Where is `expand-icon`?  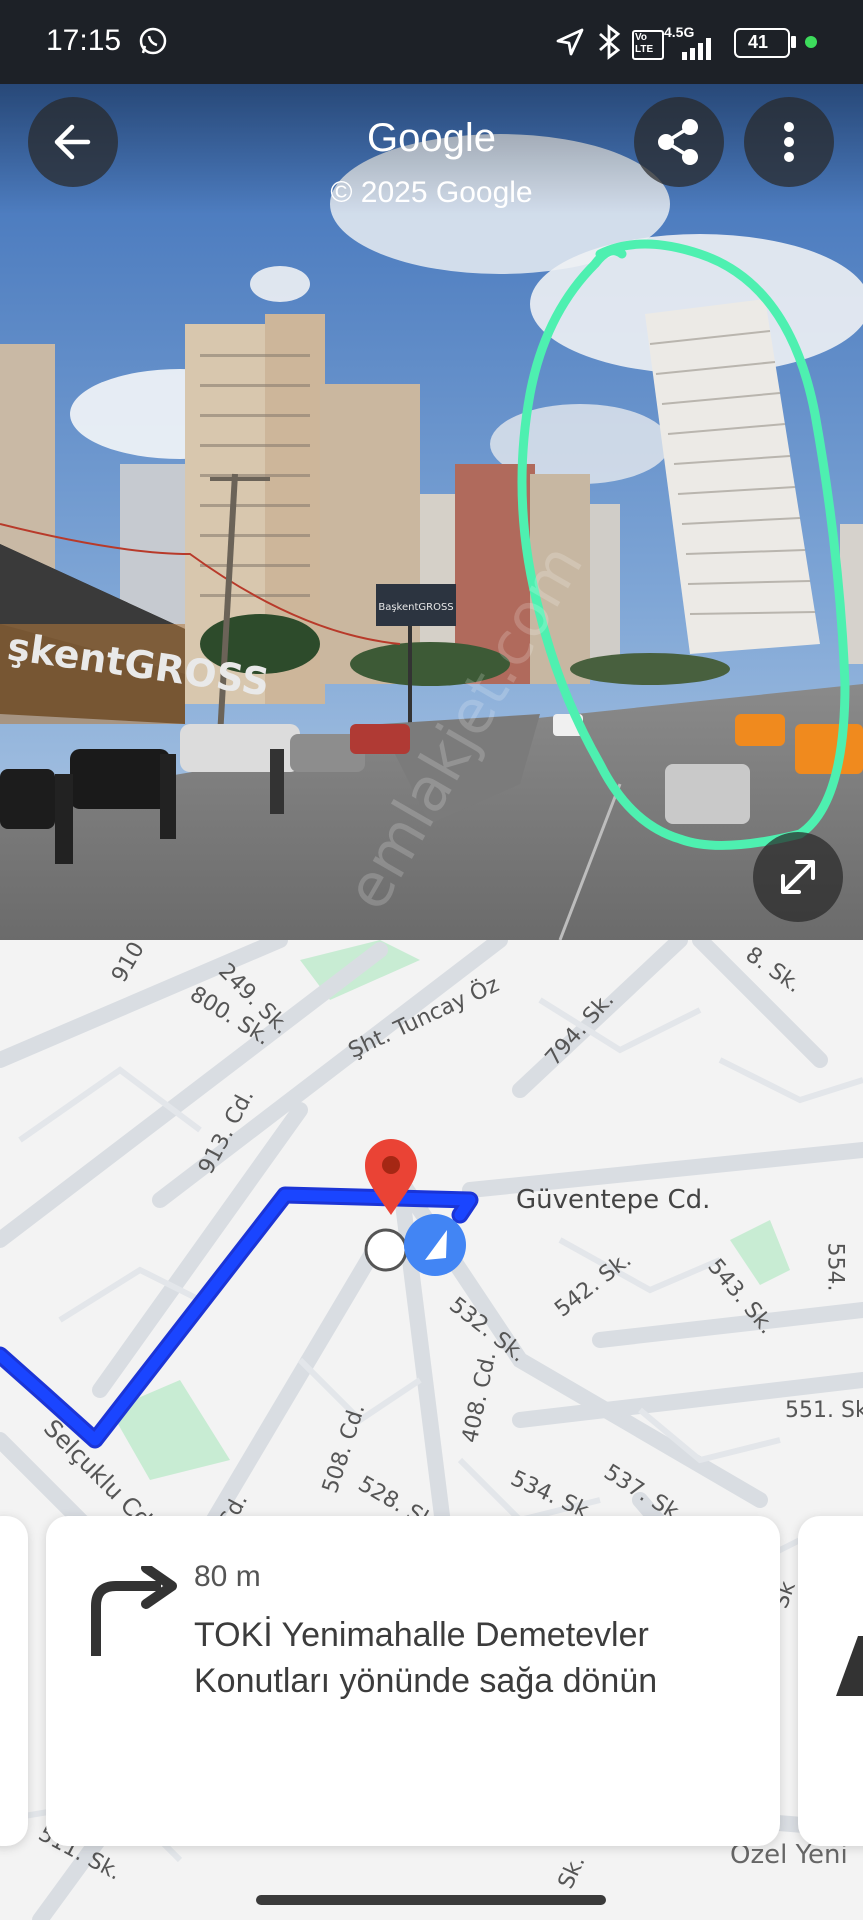
expand-icon is located at coordinates (798, 877).